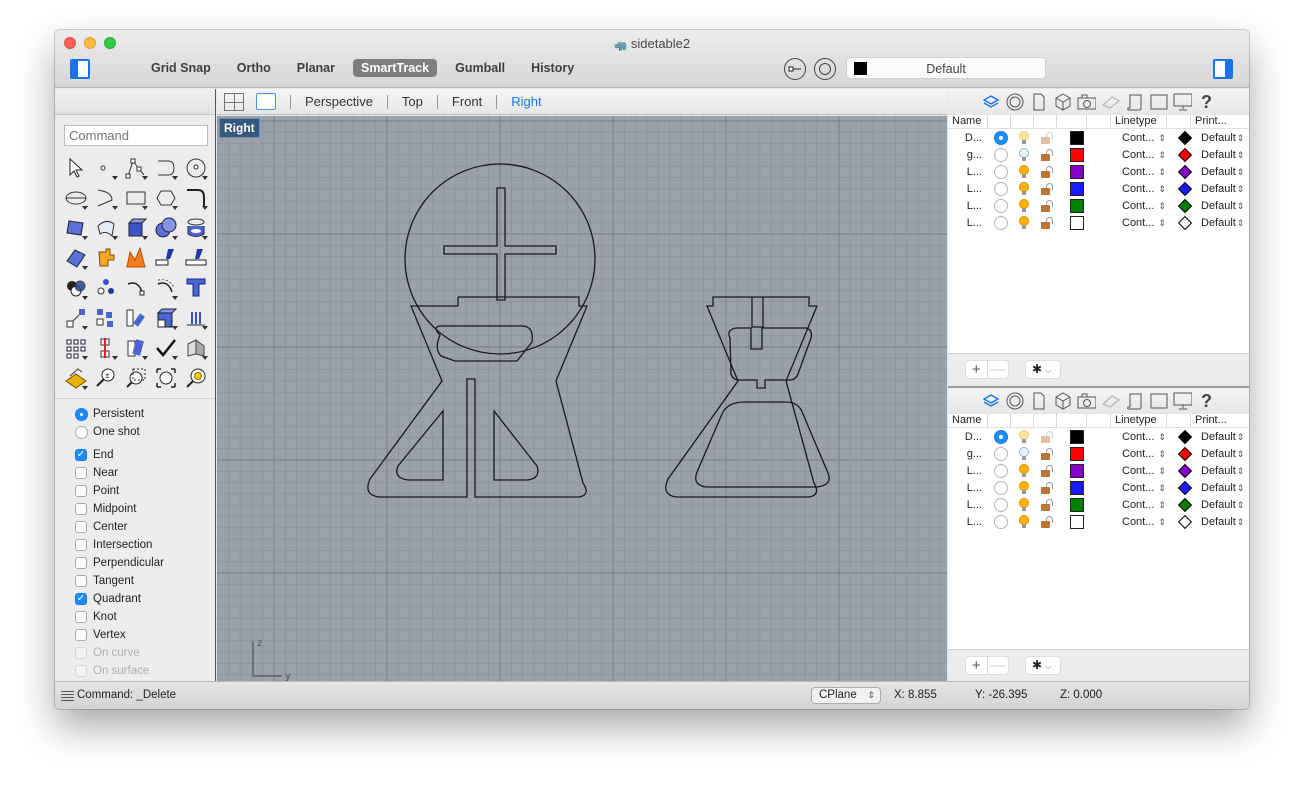 The image size is (1304, 789). Describe the element at coordinates (76, 378) in the screenshot. I see `light-tool-button` at that location.